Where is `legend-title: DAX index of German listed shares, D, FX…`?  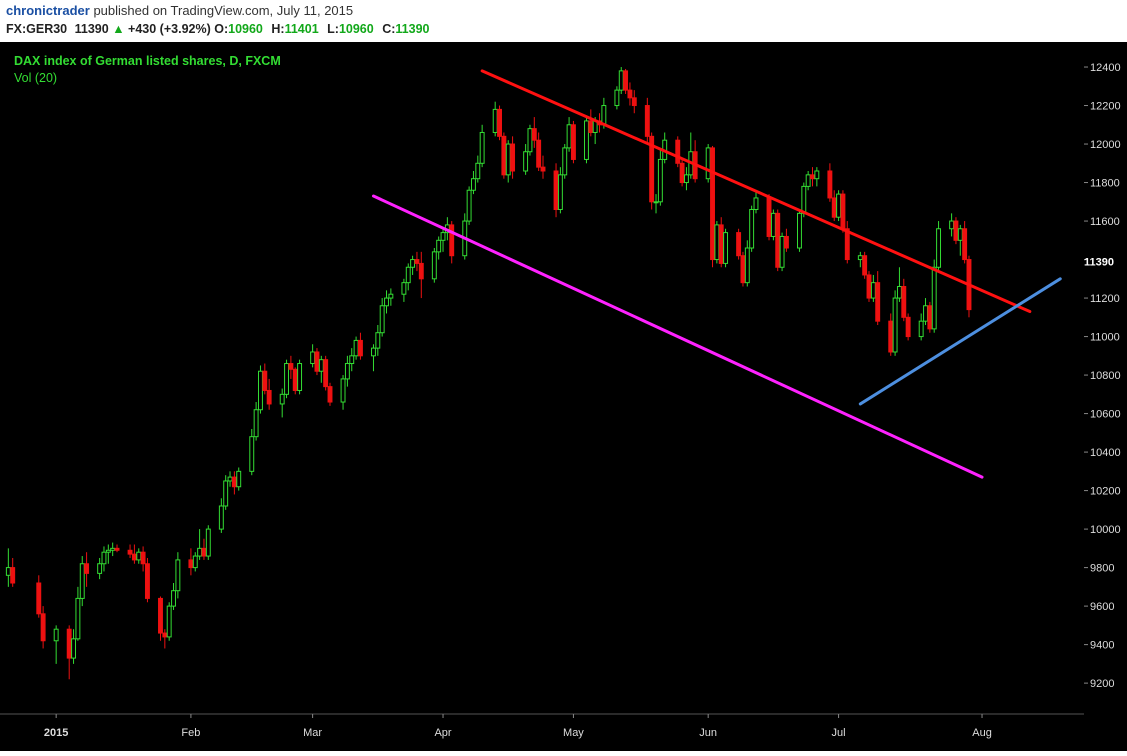
legend-title: DAX index of German listed shares, D, FX… is located at coordinates (147, 61).